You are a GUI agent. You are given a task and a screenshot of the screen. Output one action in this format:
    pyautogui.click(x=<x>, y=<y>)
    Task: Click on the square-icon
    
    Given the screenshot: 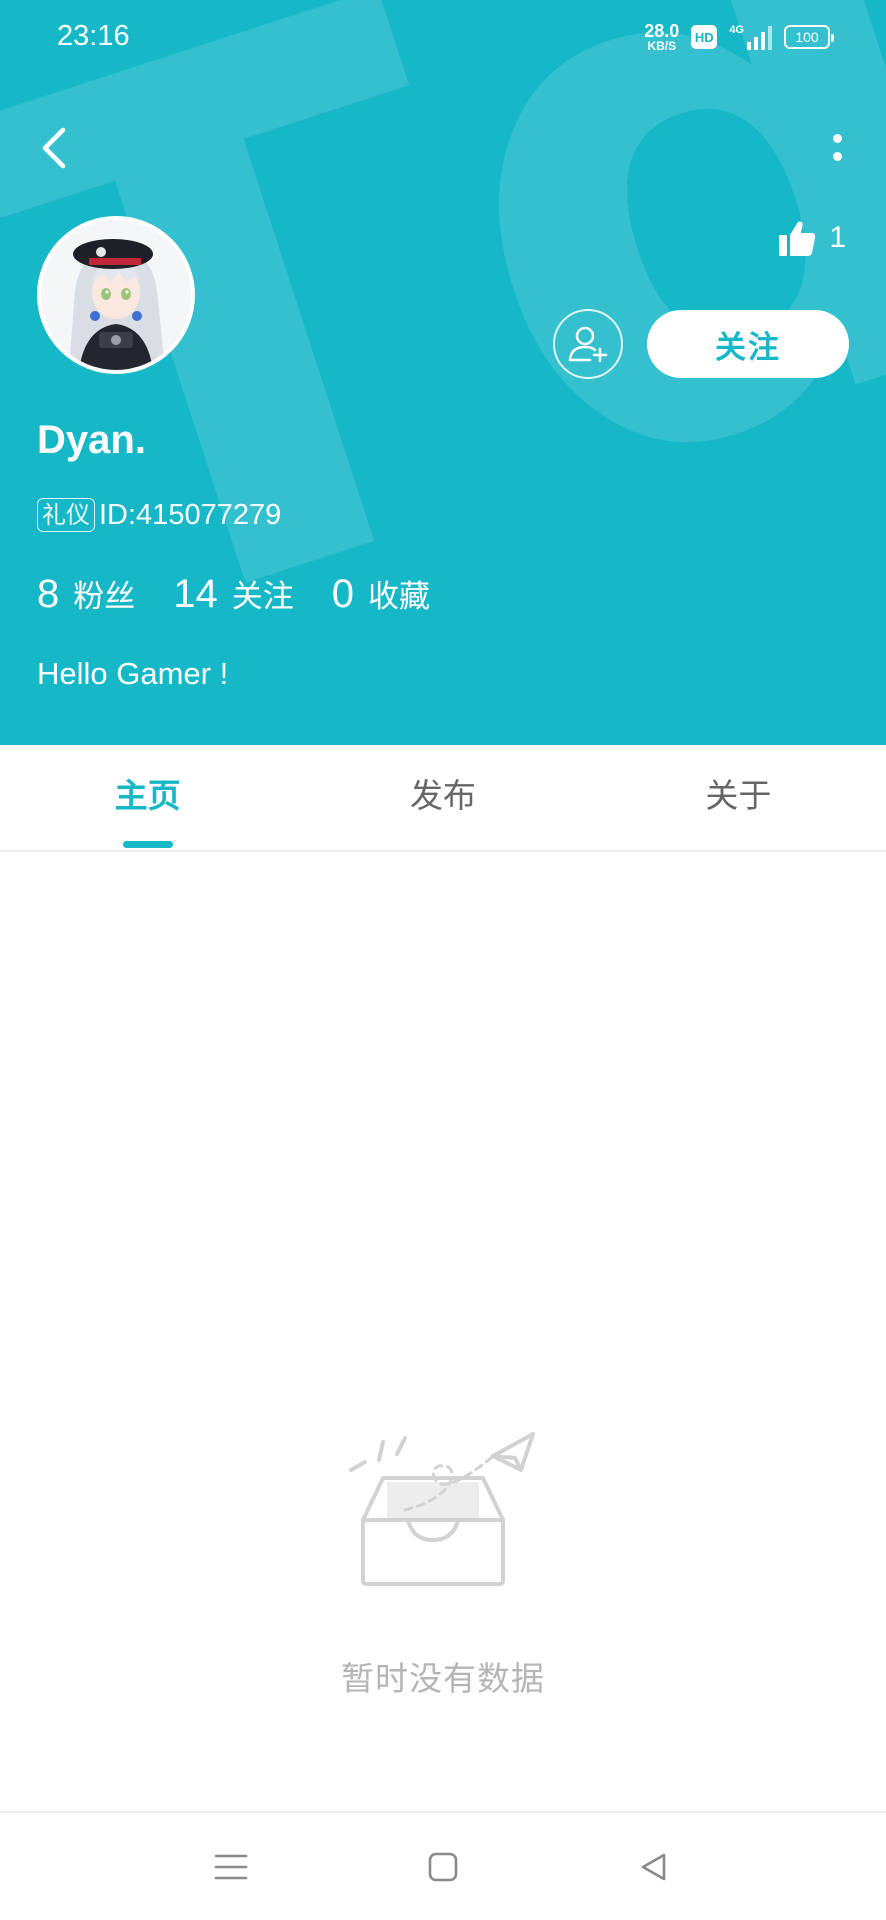 What is the action you would take?
    pyautogui.click(x=443, y=1867)
    